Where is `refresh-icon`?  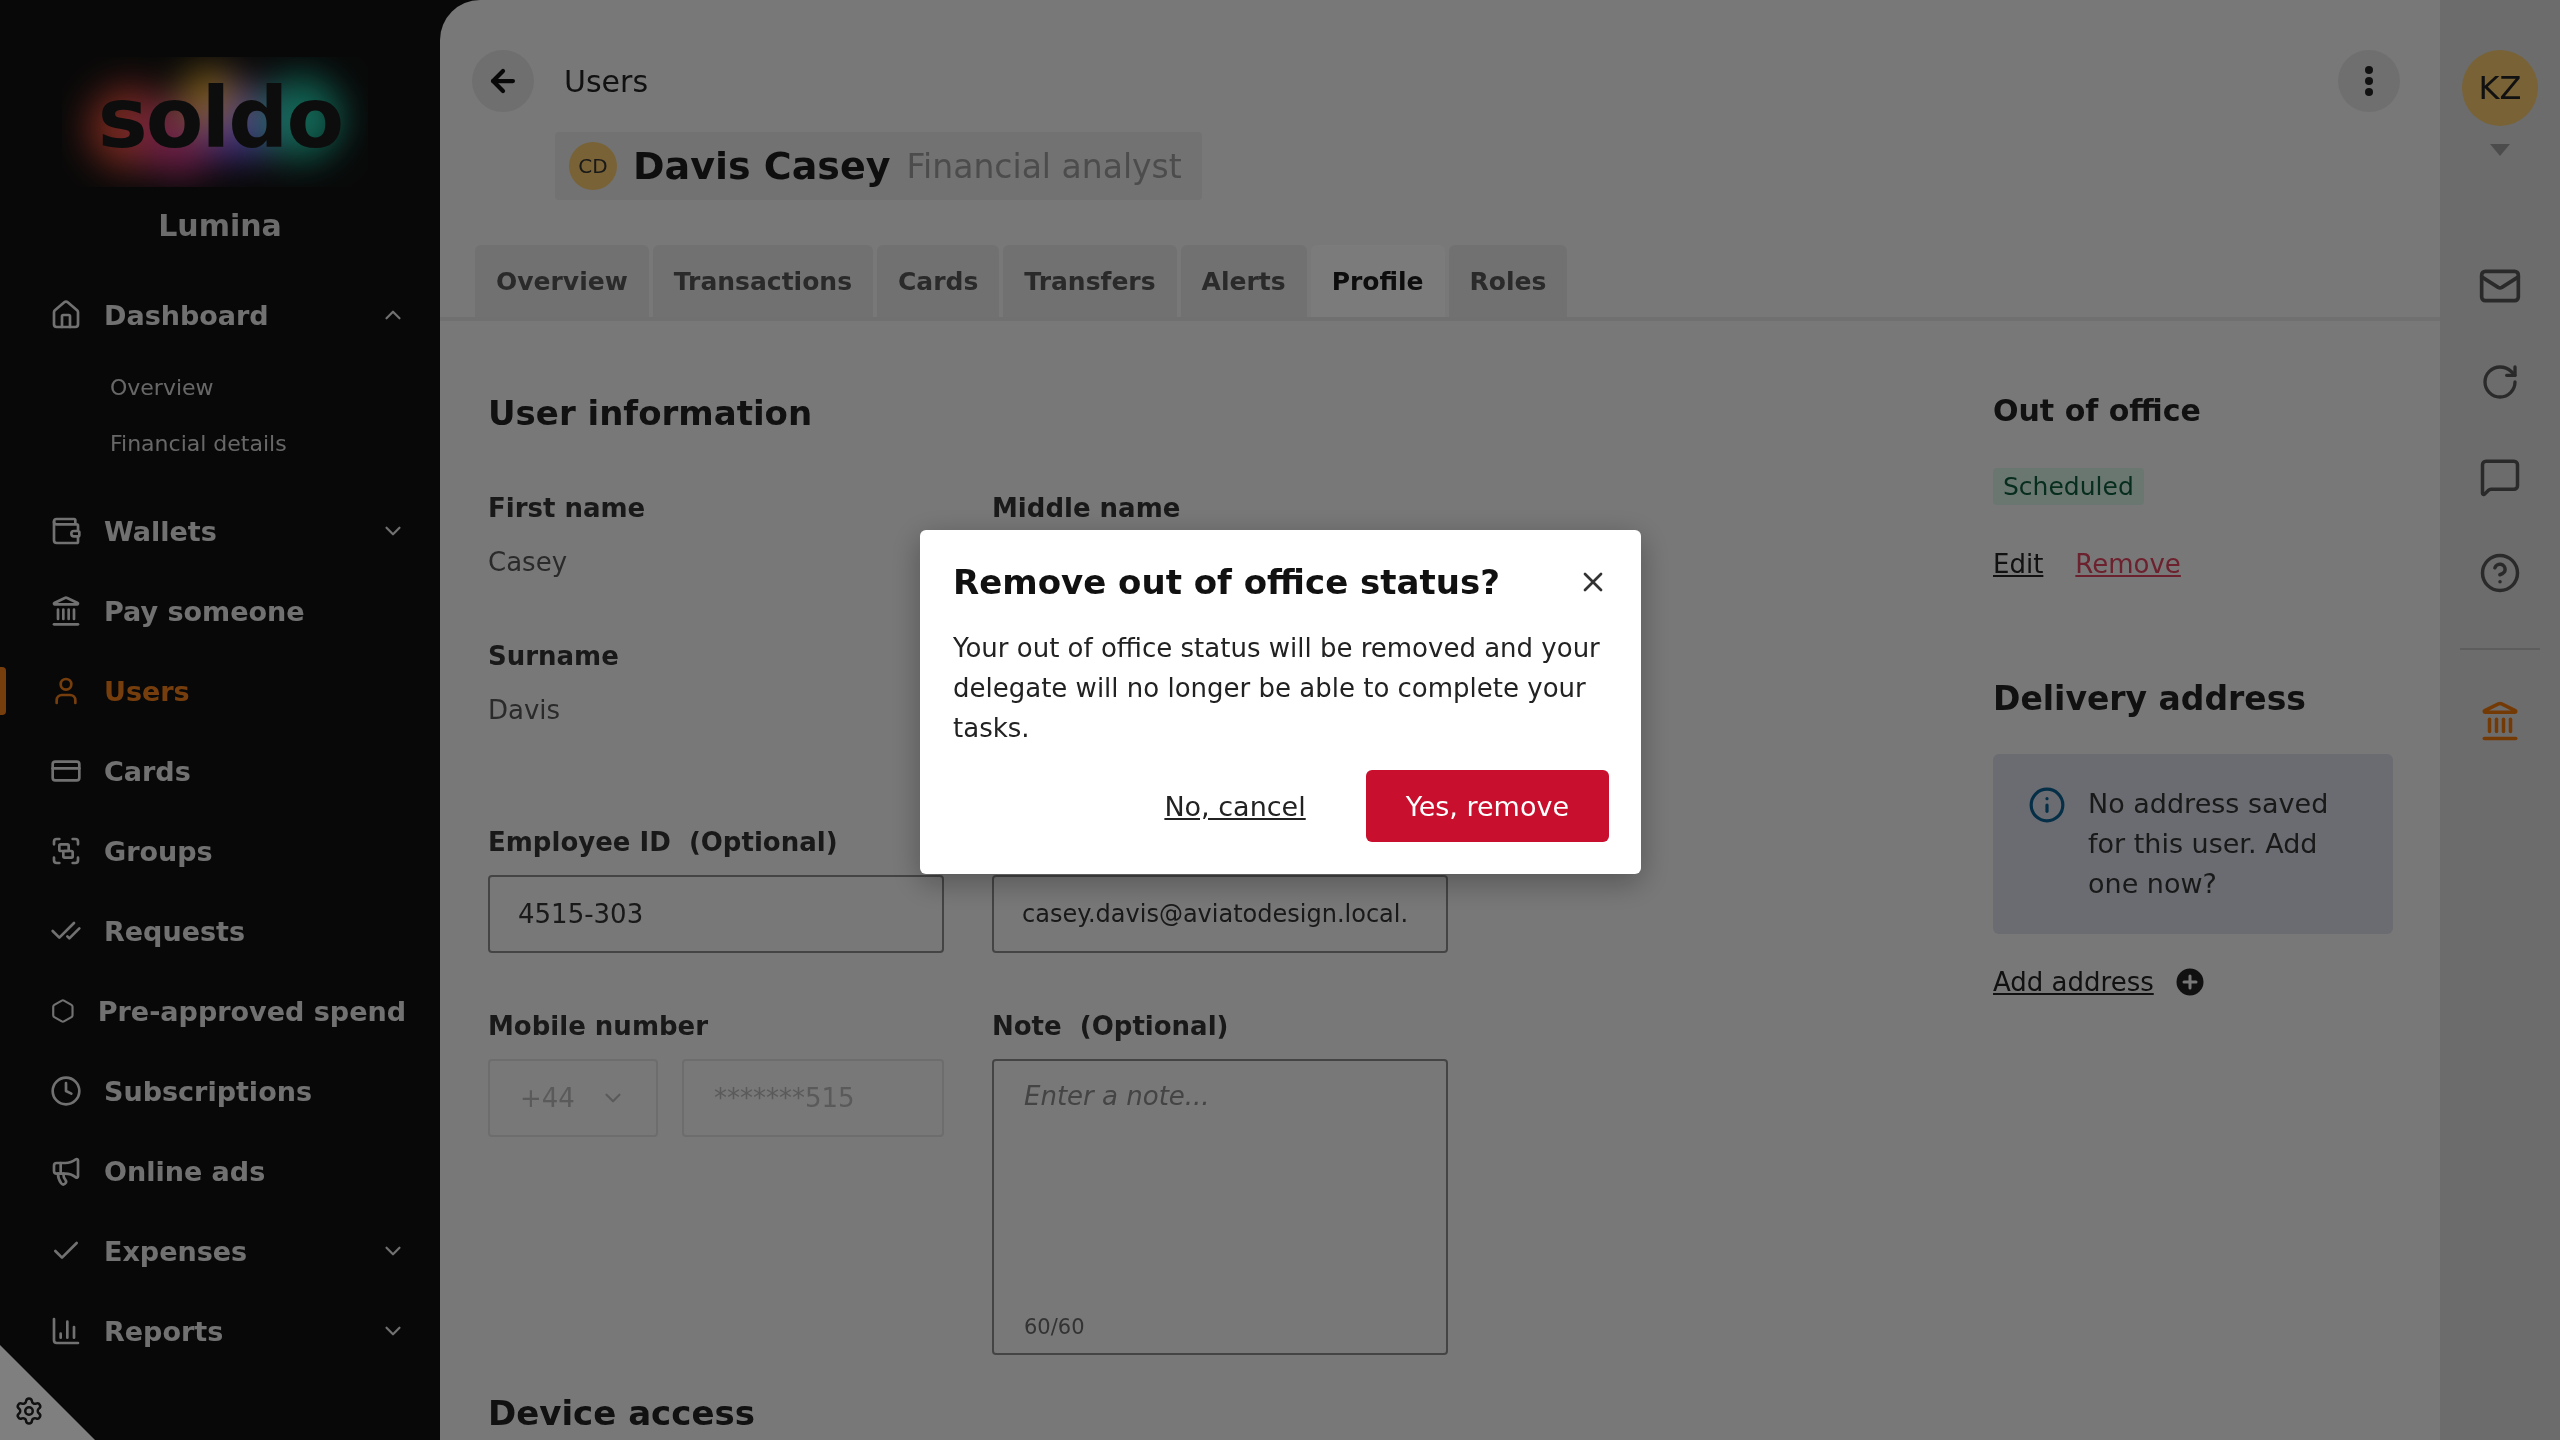 refresh-icon is located at coordinates (2500, 382).